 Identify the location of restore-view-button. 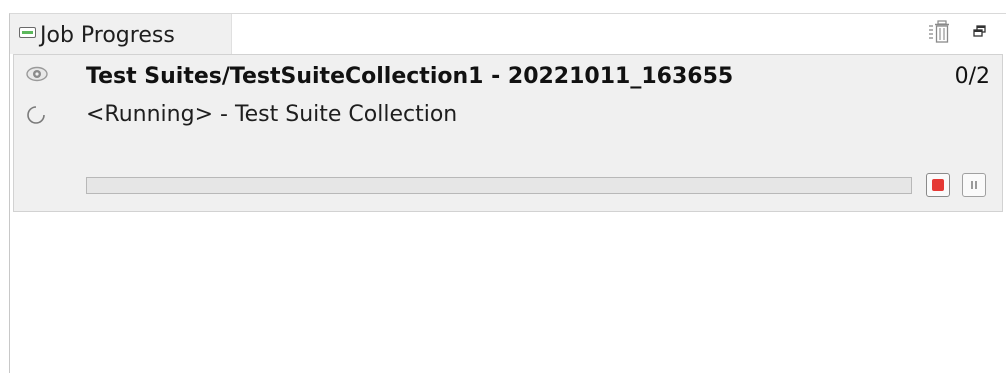
(981, 32).